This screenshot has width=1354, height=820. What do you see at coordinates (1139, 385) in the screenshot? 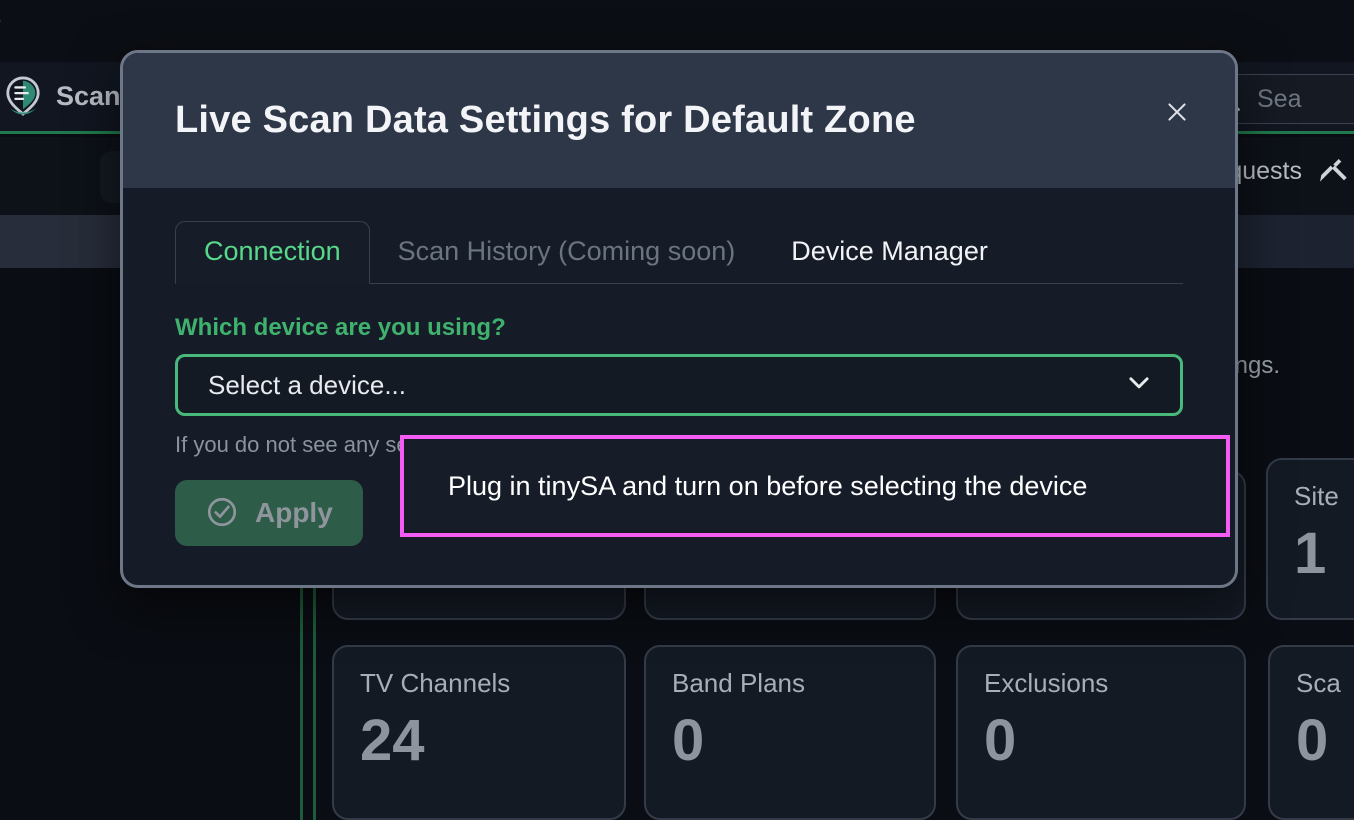
I see `chevron-down-icon` at bounding box center [1139, 385].